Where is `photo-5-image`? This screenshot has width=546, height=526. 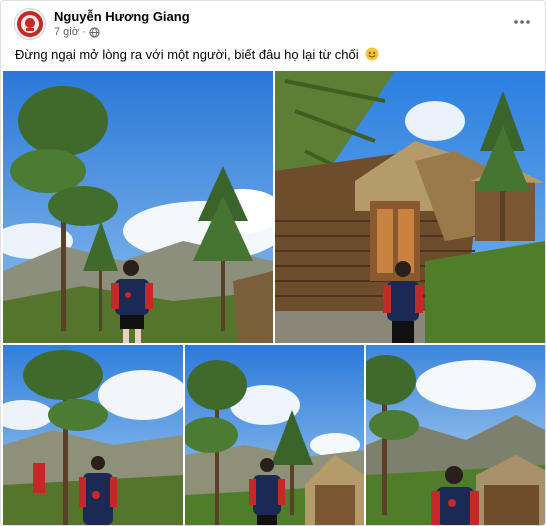 photo-5-image is located at coordinates (455, 435).